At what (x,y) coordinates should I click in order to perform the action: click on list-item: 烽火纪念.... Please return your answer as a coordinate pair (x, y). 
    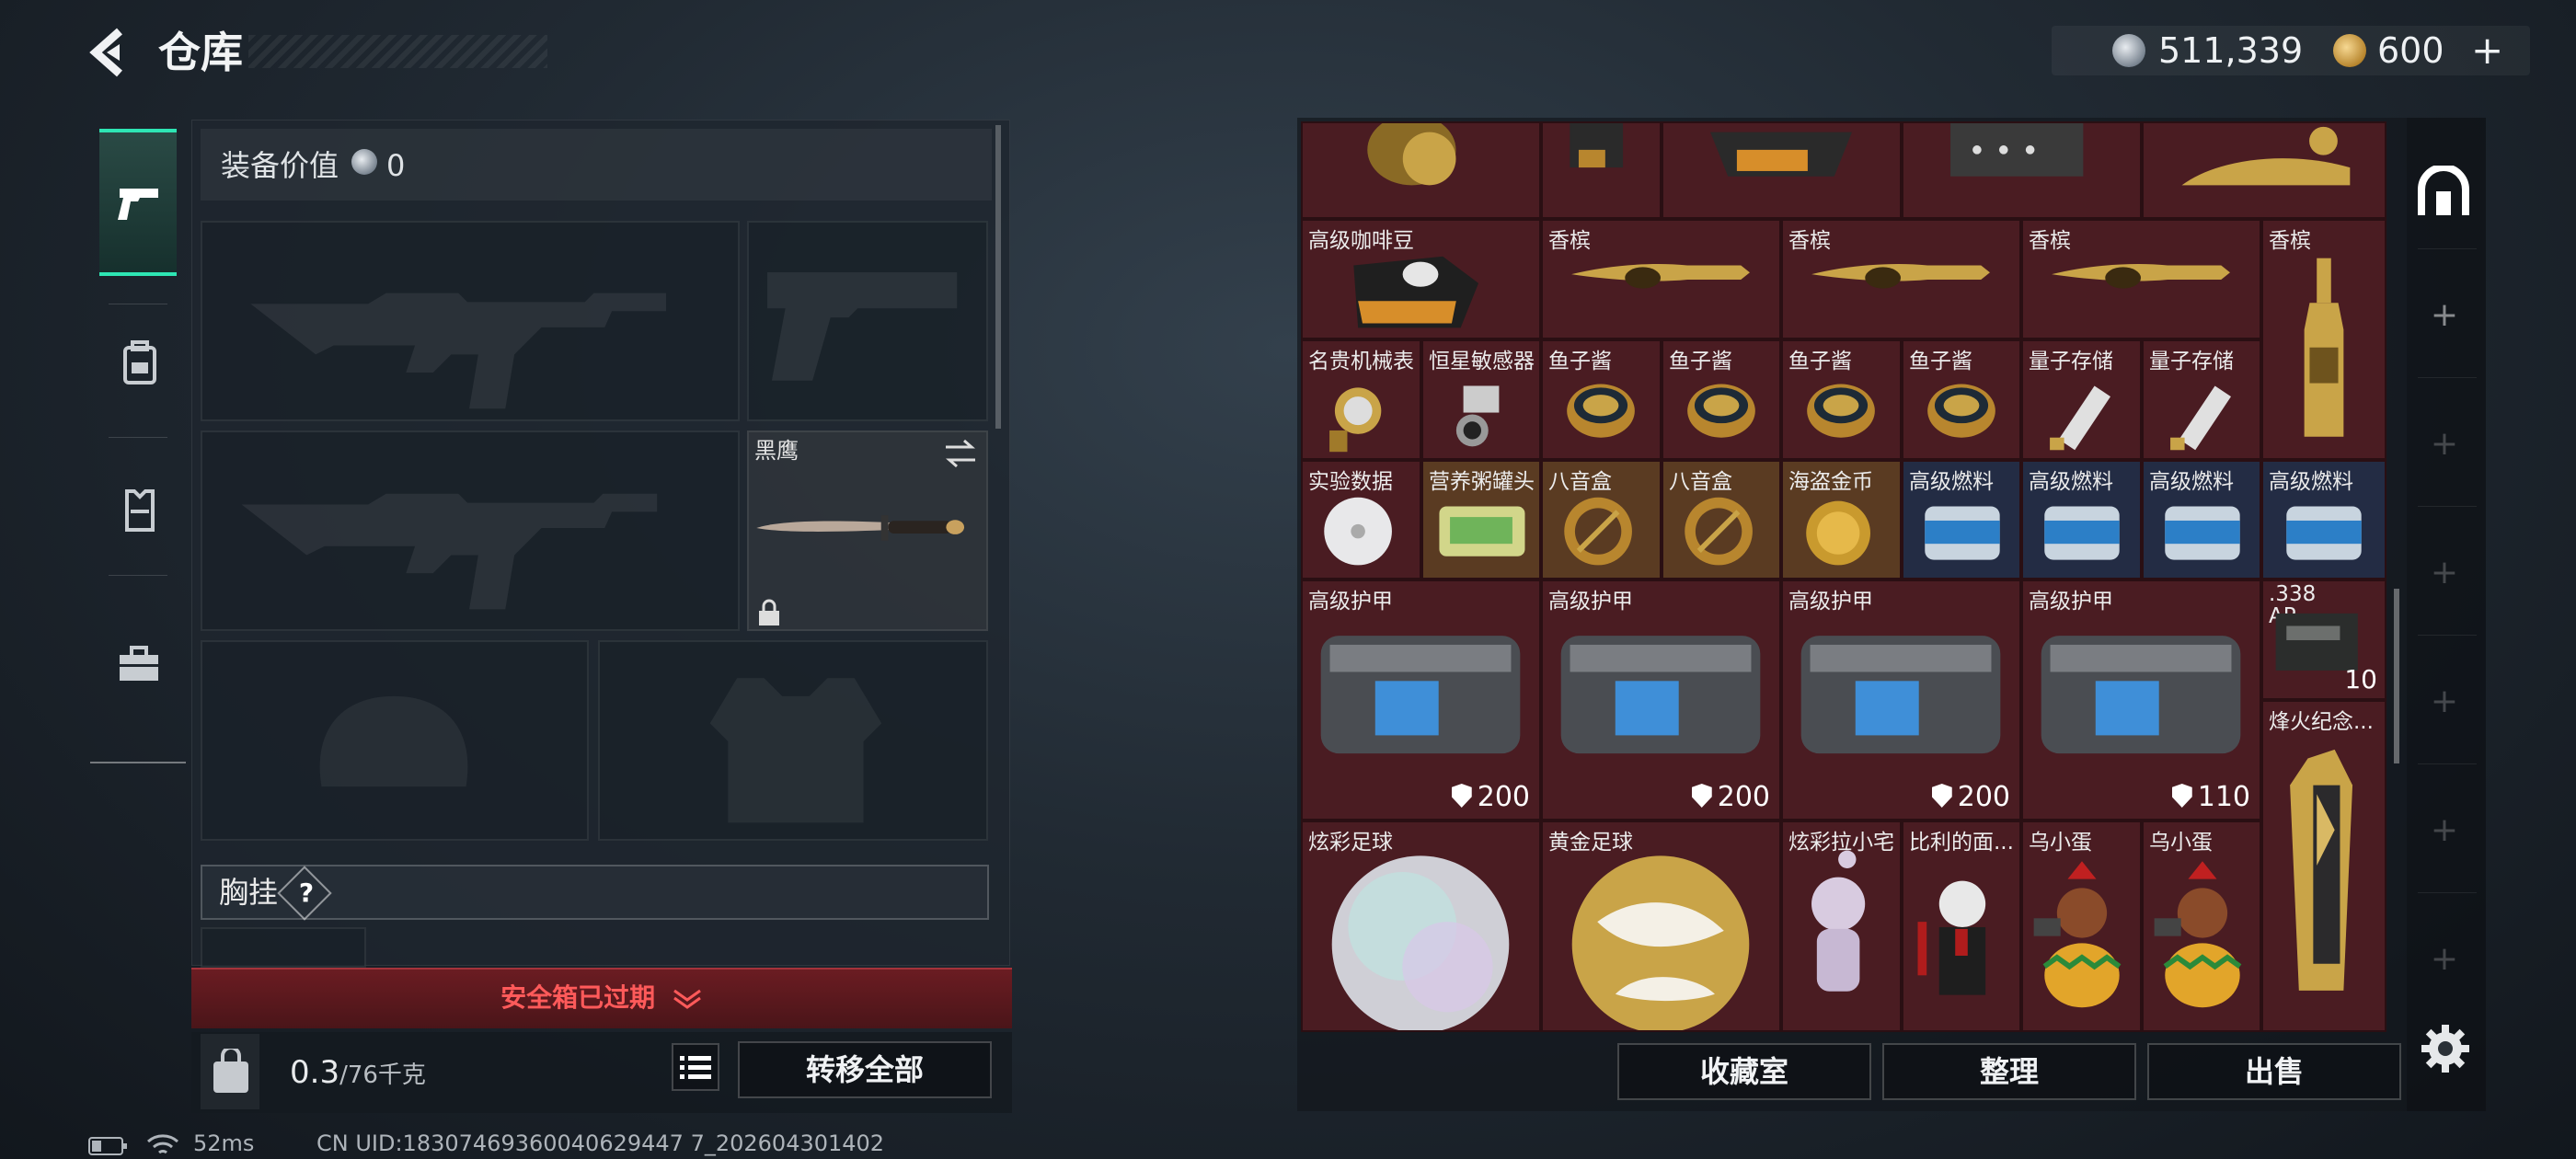
    Looking at the image, I should click on (2323, 866).